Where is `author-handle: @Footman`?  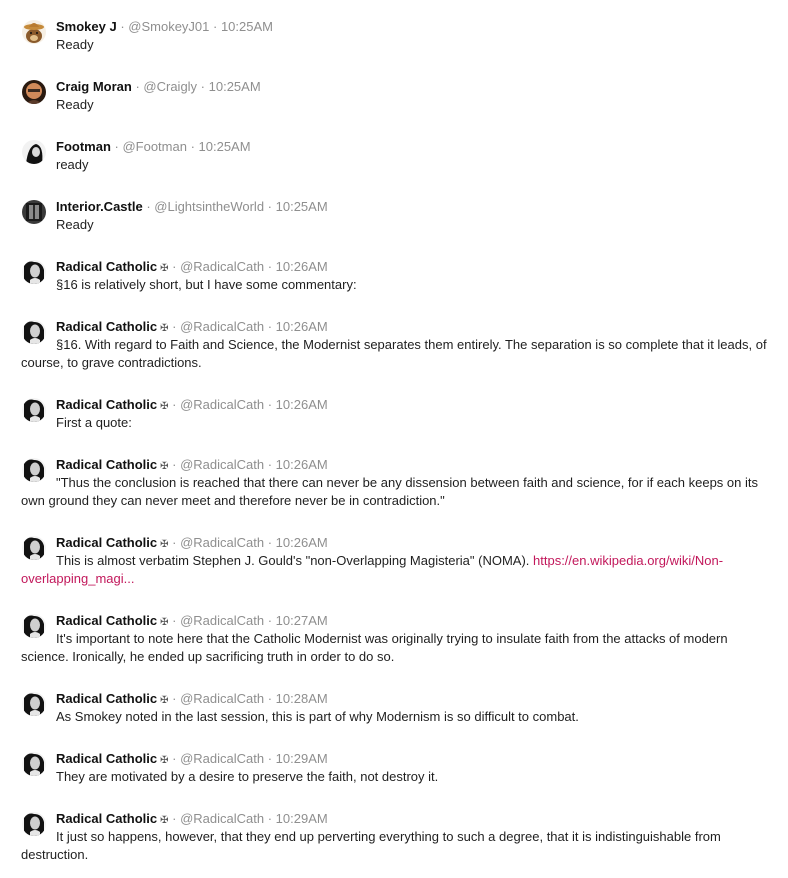 author-handle: @Footman is located at coordinates (154, 146).